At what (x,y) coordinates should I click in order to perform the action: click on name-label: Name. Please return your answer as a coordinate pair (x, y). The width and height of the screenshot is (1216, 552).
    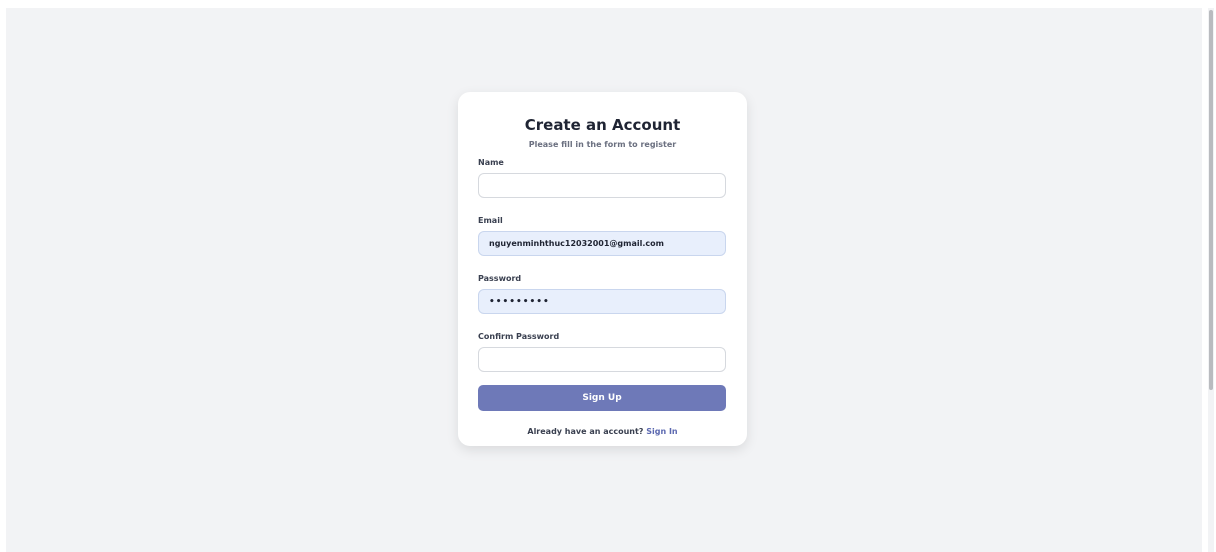
    Looking at the image, I should click on (491, 162).